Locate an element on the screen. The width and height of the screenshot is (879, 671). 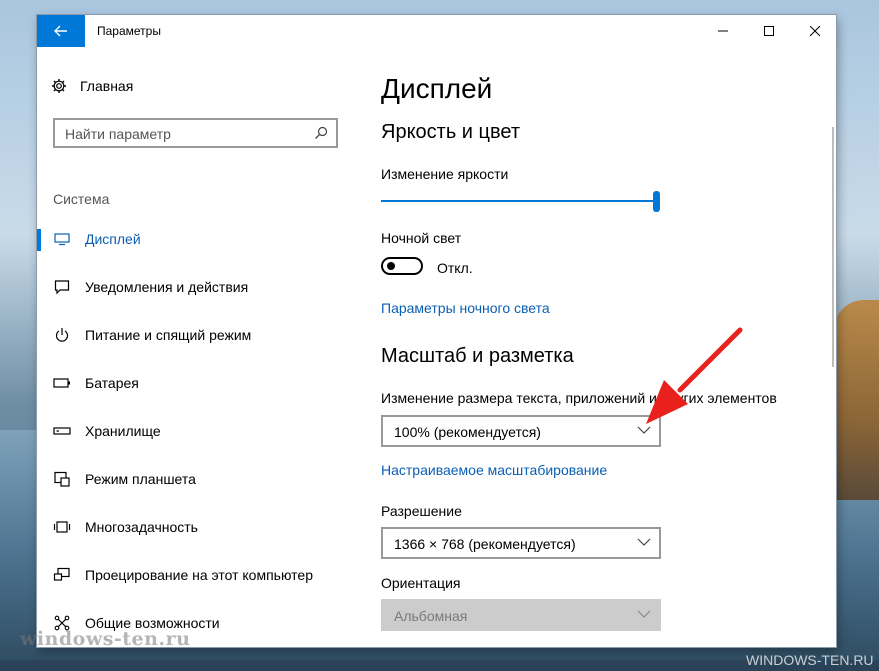
custom-scaling-link: Настраиваемое масштабирование is located at coordinates (494, 470).